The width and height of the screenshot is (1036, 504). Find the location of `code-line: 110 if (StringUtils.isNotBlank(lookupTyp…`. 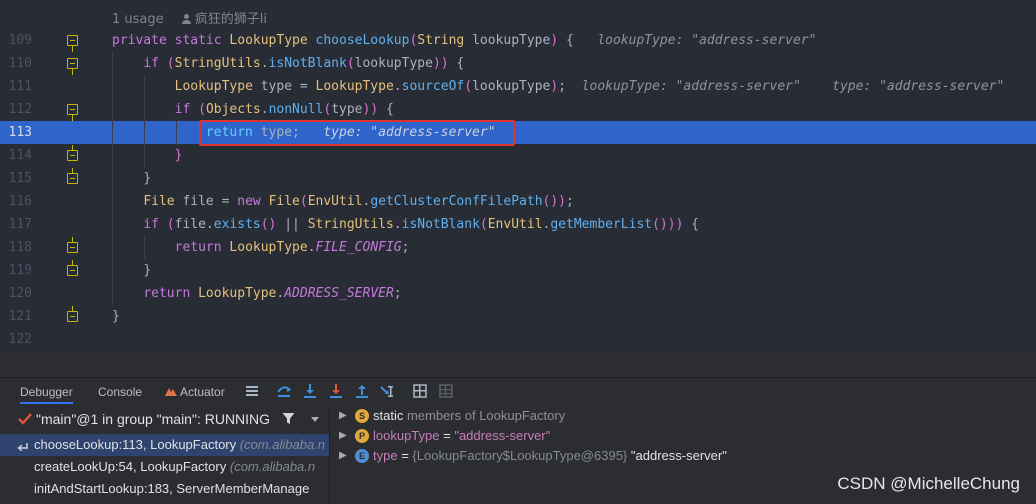

code-line: 110 if (StringUtils.isNotBlank(lookupTyp… is located at coordinates (518, 63).